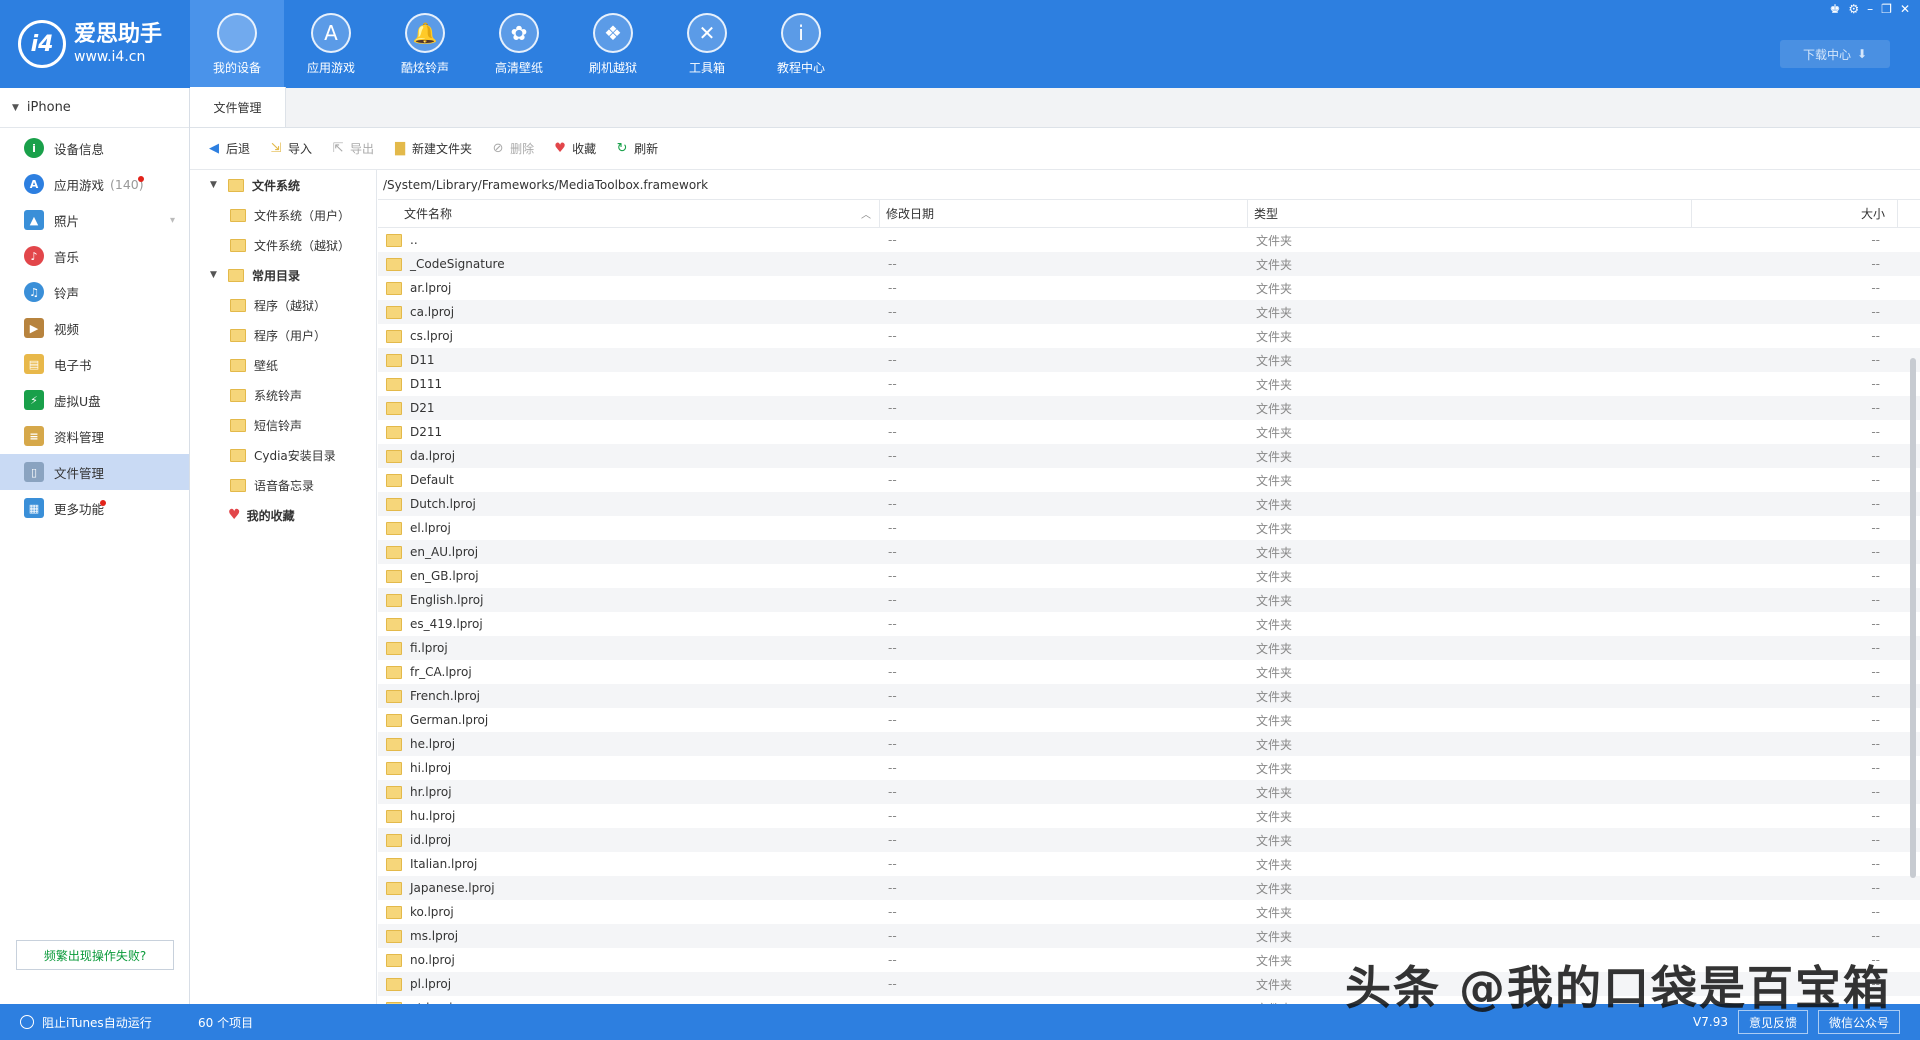 The height and width of the screenshot is (1040, 1920). I want to click on tree-item-system-ringtones: 系统铃声, so click(283, 395).